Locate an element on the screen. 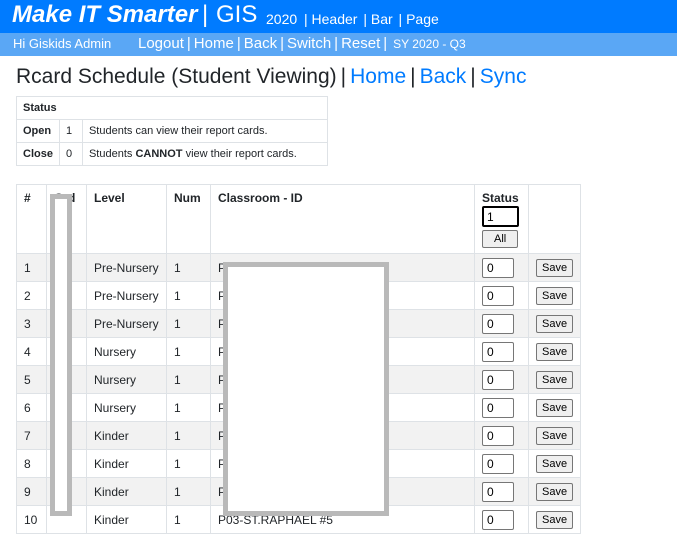 This screenshot has height=535, width=677. status-description: Students can view their report cards. is located at coordinates (204, 131).